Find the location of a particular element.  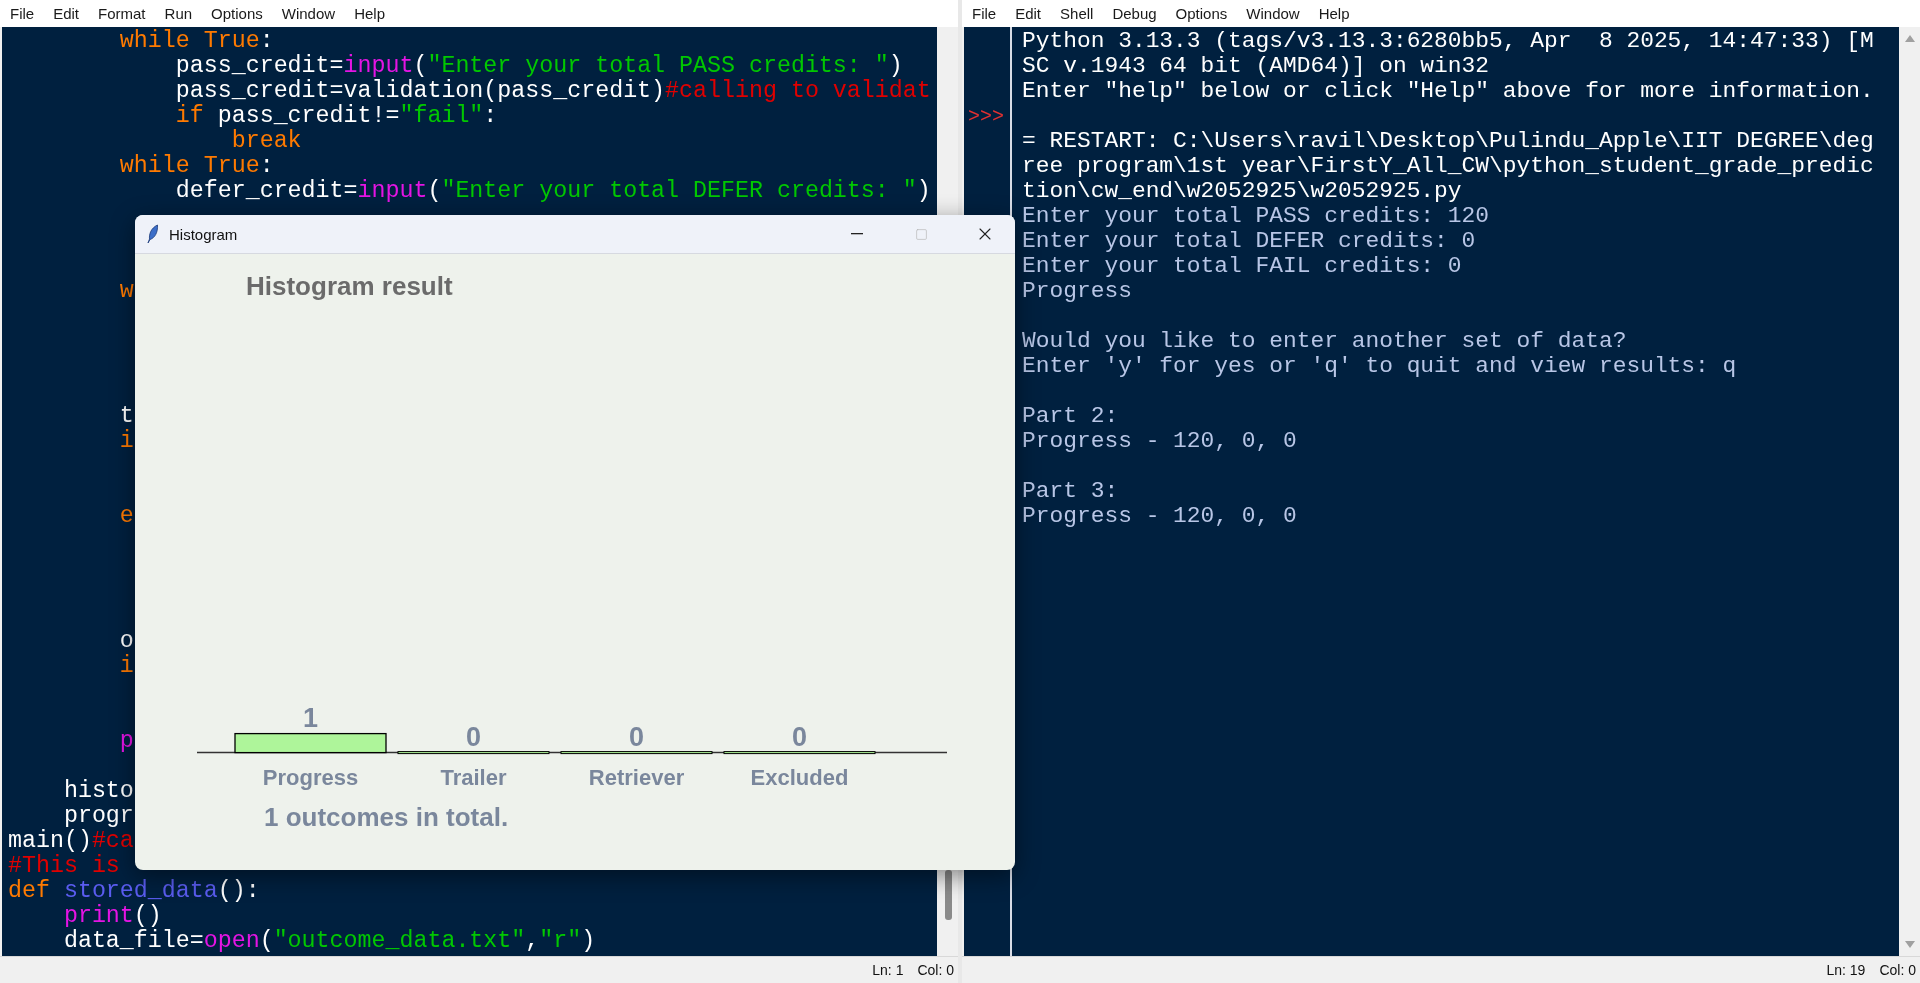

shell-line: Part 3: is located at coordinates (1070, 491).